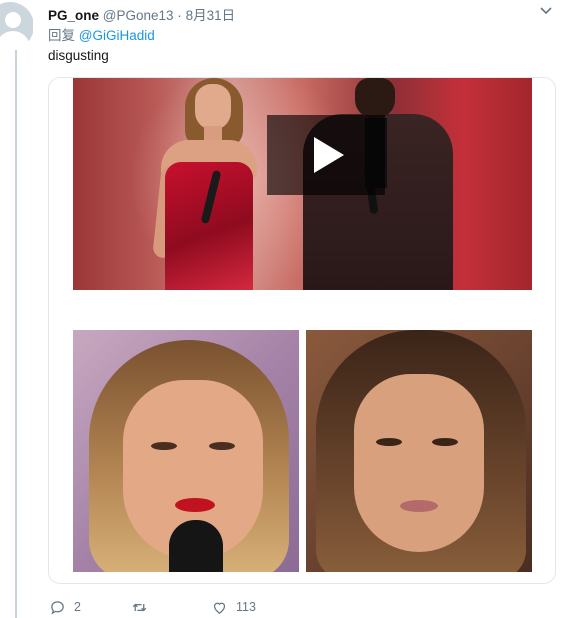 This screenshot has height=618, width=565. Describe the element at coordinates (57, 607) in the screenshot. I see `reply-icon` at that location.